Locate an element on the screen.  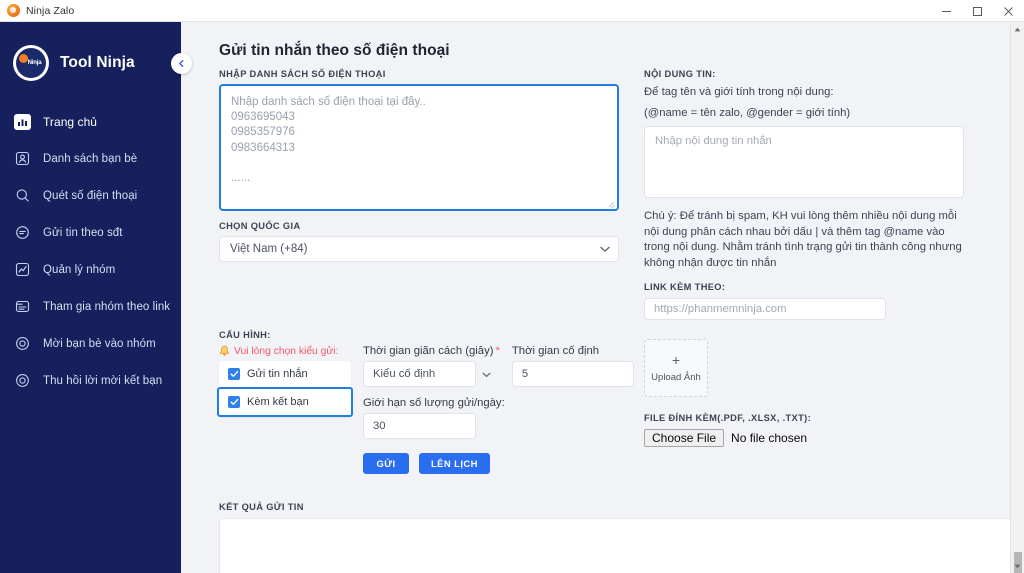
sidebar-brand: Ninja Tool Ninja is located at coordinates (90, 63).